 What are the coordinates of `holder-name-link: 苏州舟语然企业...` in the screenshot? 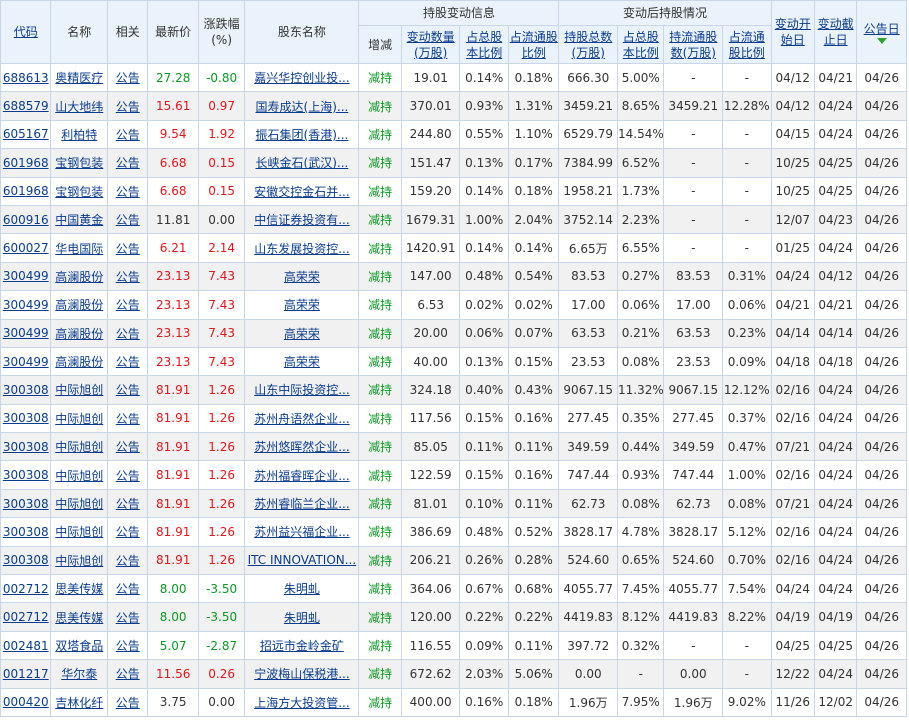 It's located at (301, 419).